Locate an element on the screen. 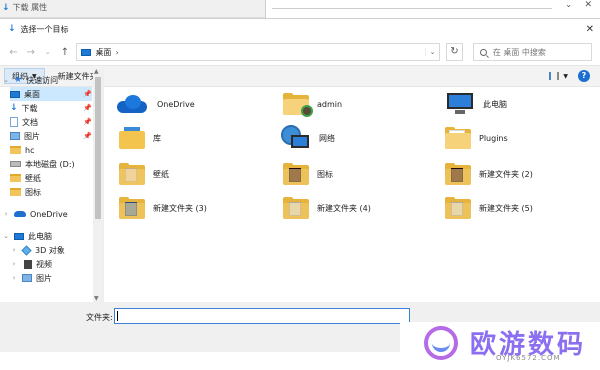 This screenshot has width=600, height=370. dialog-title: 选择一个目标 is located at coordinates (44, 29).